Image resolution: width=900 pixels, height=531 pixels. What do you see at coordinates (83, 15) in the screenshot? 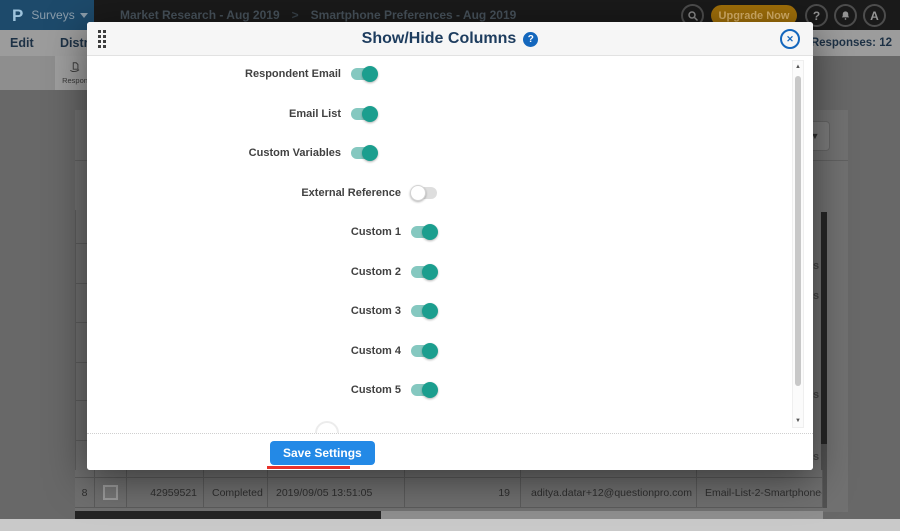
I see `chevron-down-icon` at bounding box center [83, 15].